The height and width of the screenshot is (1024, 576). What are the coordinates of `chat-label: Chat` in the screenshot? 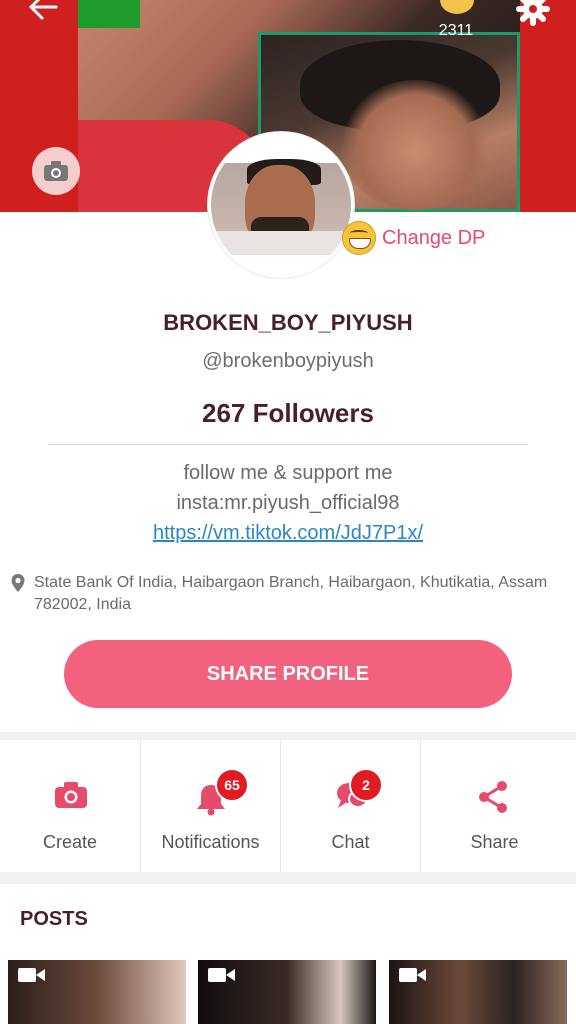 It's located at (350, 842).